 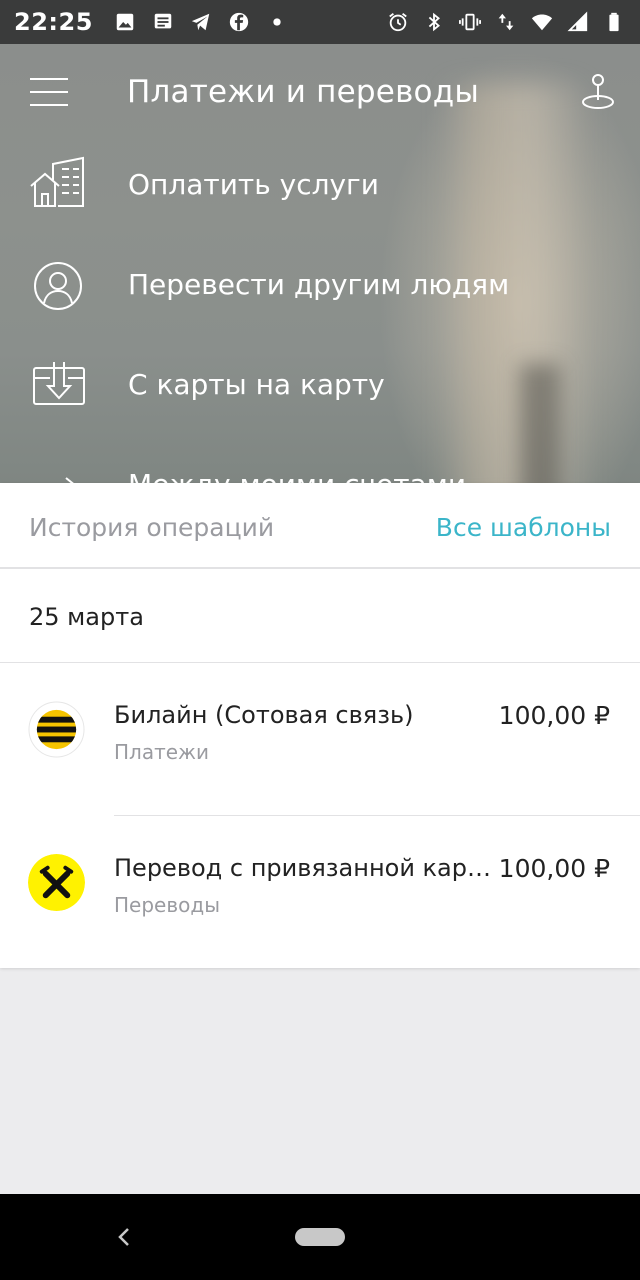 I want to click on map-pin-icon, so click(x=598, y=92).